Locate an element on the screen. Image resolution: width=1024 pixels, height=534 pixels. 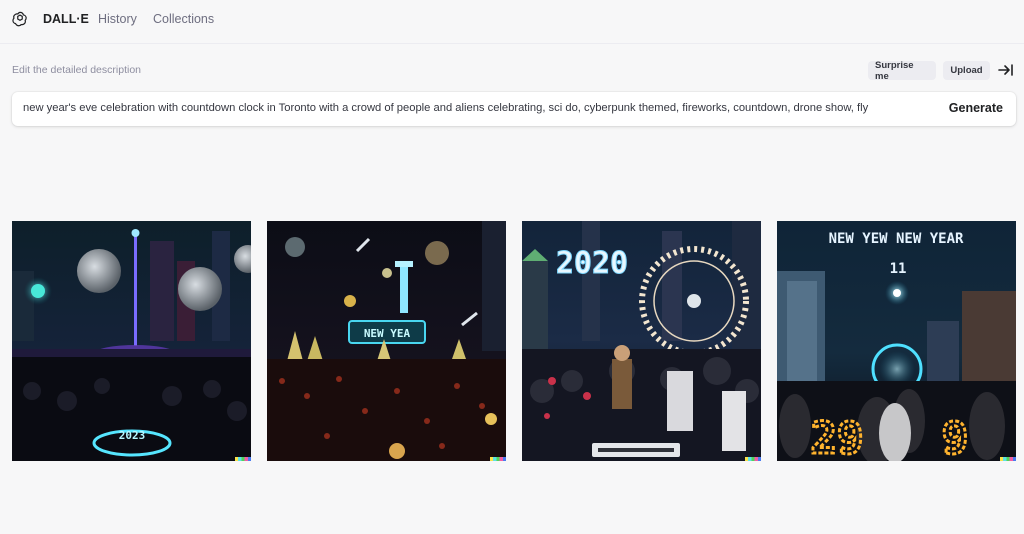
image-2-signature-icon is located at coordinates (498, 459).